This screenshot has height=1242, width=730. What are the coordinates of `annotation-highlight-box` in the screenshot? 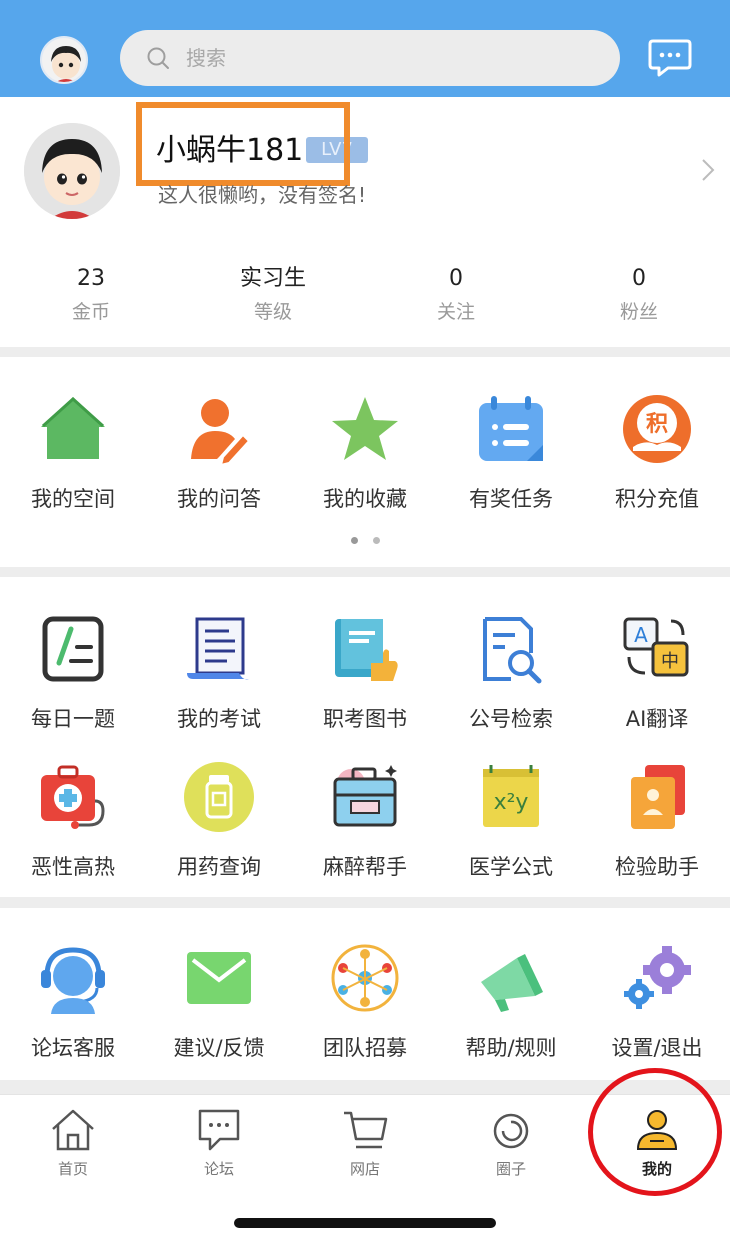 It's located at (243, 144).